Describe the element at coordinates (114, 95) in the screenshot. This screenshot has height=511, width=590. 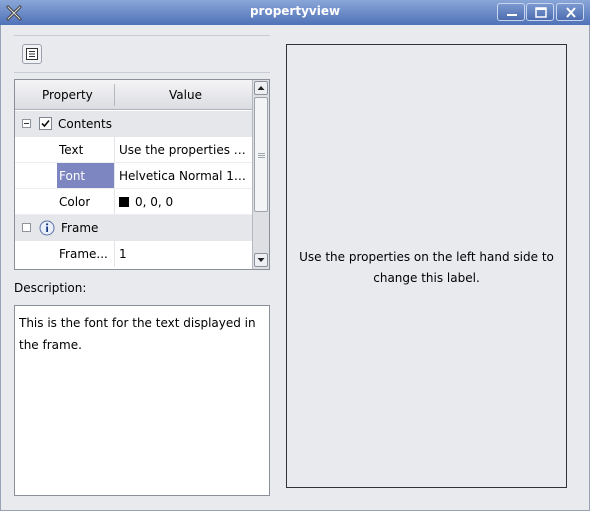
I see `column-separator` at that location.